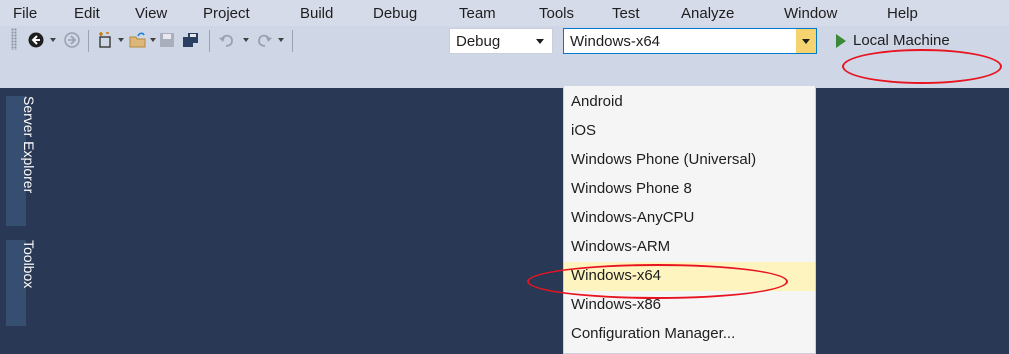 The image size is (1009, 354). What do you see at coordinates (689, 276) in the screenshot?
I see `platform-option-windows-x64: Windows-x64` at bounding box center [689, 276].